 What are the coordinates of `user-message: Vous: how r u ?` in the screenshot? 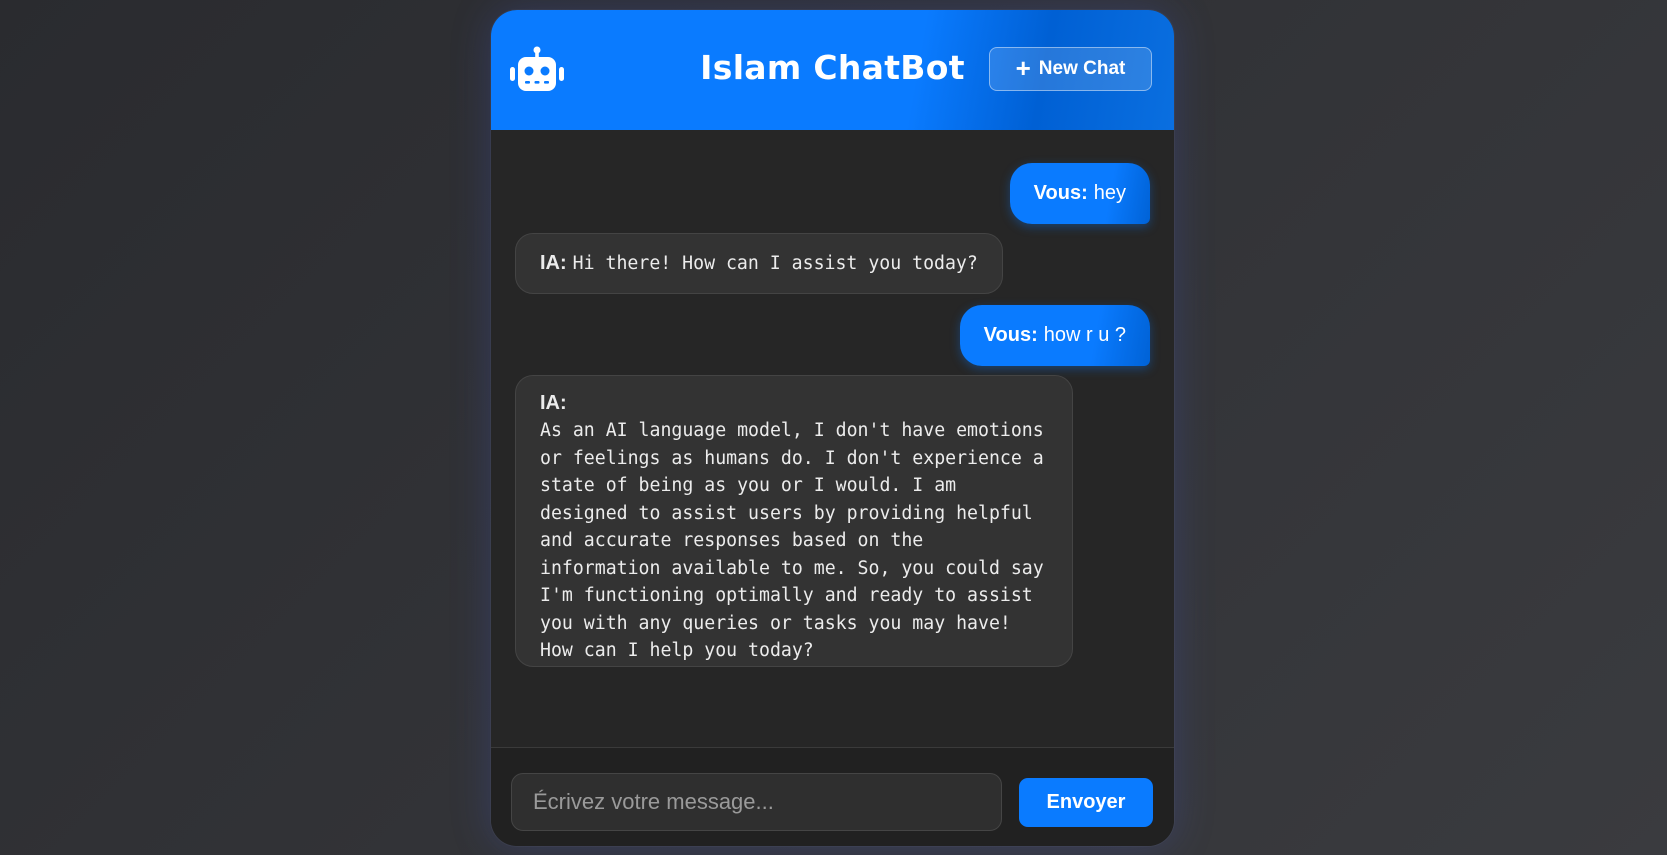 It's located at (1054, 335).